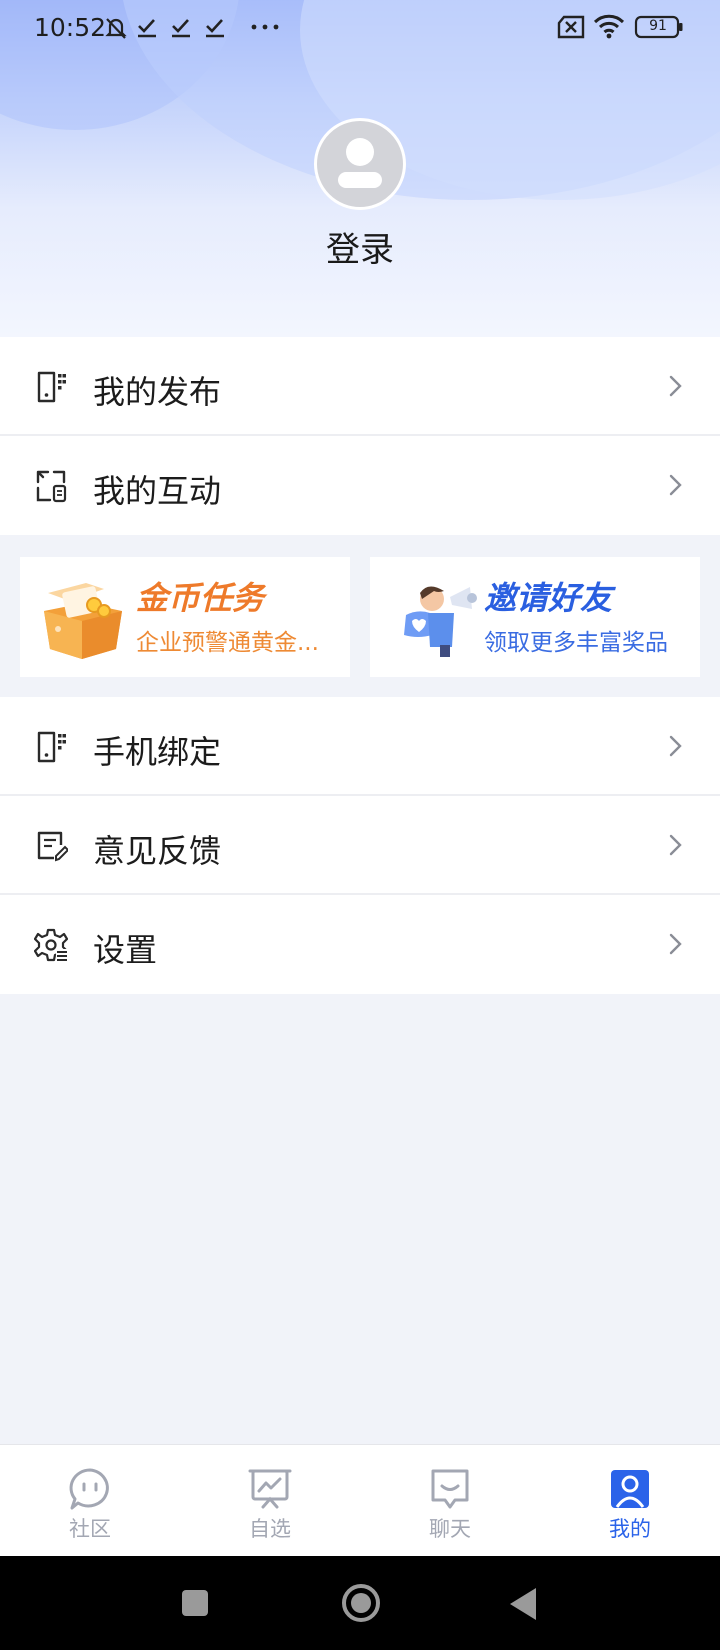 The image size is (720, 1650). I want to click on avatar, so click(360, 164).